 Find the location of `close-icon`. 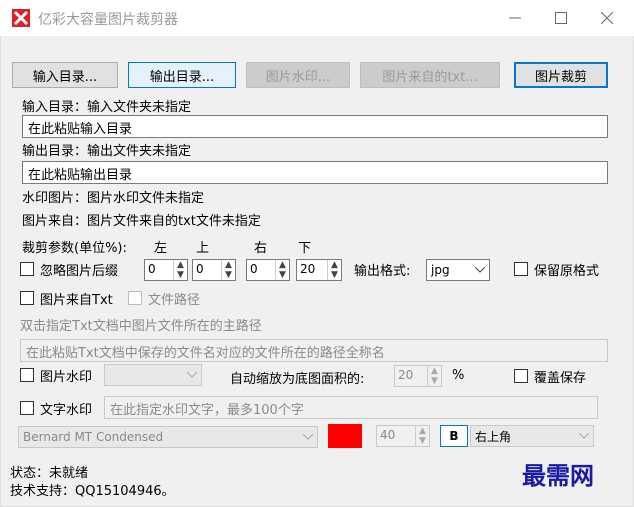

close-icon is located at coordinates (607, 18).